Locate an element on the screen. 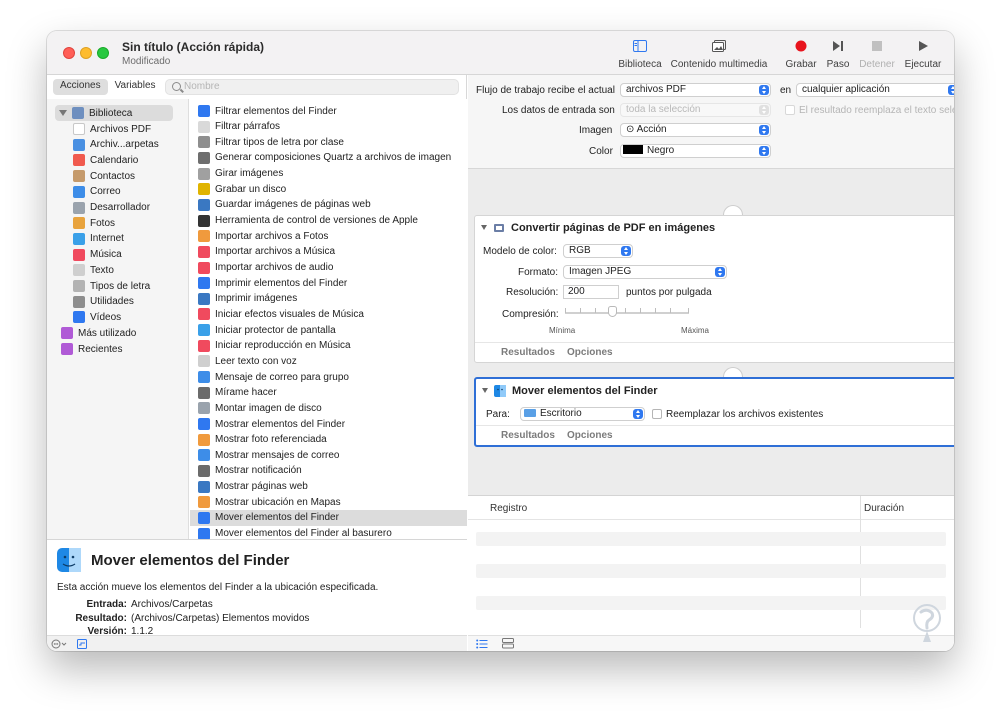 The width and height of the screenshot is (1000, 712). action-list-item: Iniciar efectos visuales de Música is located at coordinates (328, 314).